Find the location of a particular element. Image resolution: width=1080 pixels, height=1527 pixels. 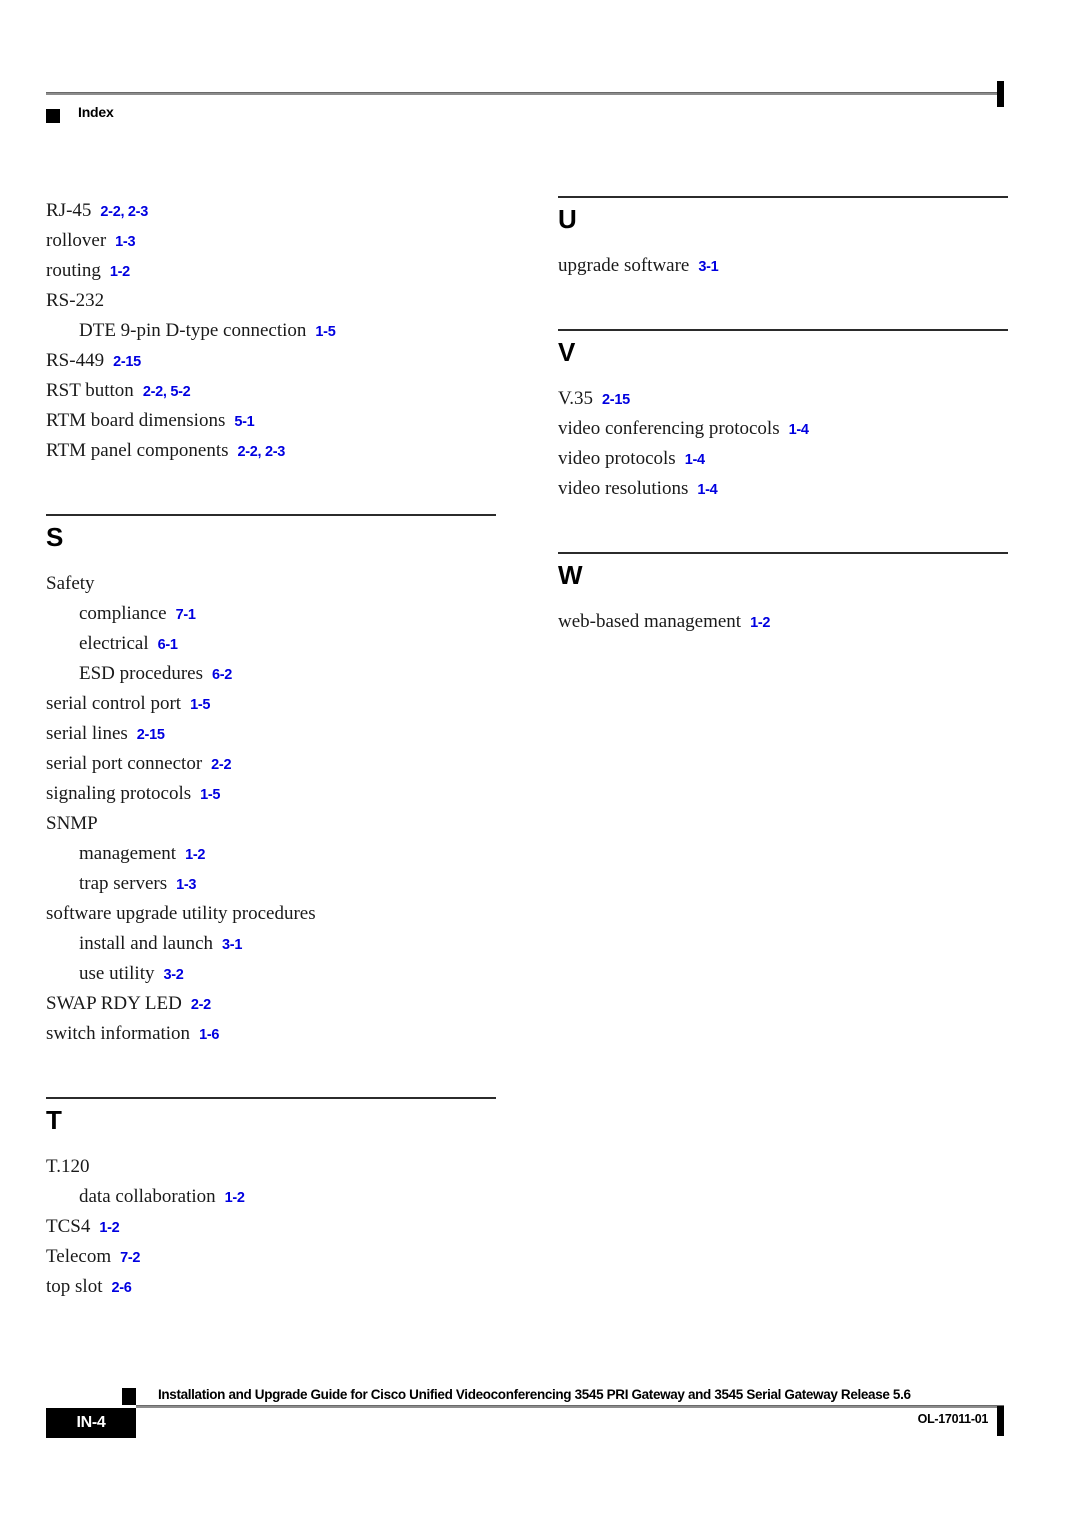

header-rule is located at coordinates (525, 94).